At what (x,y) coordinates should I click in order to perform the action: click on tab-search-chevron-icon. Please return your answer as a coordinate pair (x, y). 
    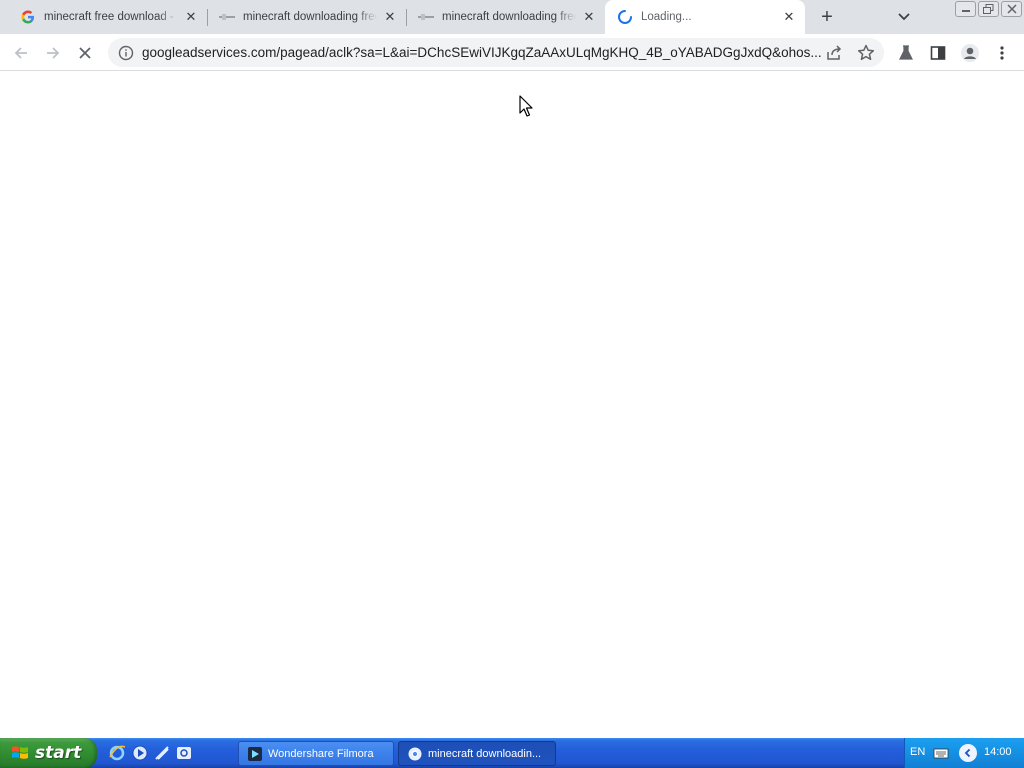
    Looking at the image, I should click on (904, 17).